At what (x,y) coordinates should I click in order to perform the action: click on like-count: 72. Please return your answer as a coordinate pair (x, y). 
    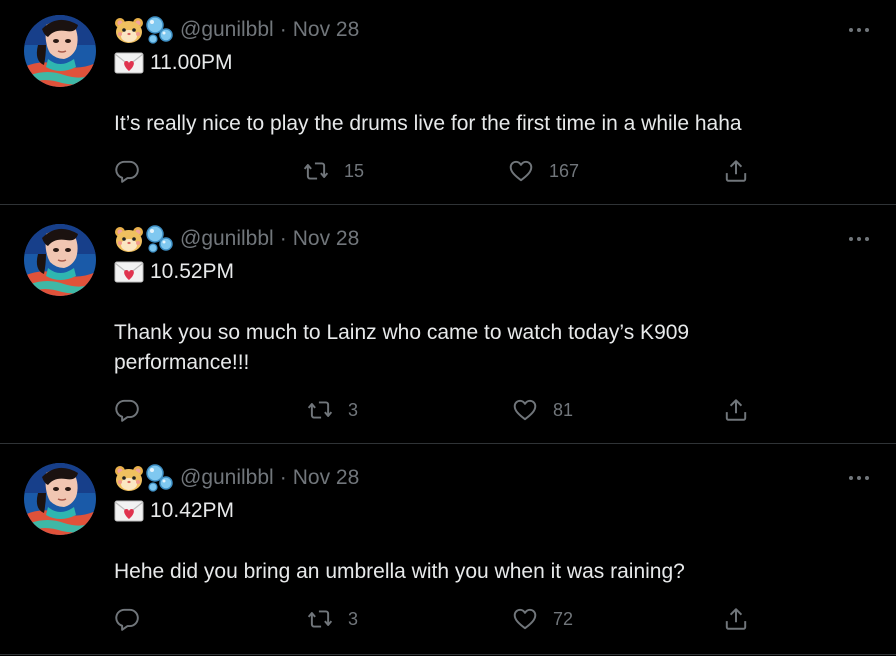
    Looking at the image, I should click on (563, 618).